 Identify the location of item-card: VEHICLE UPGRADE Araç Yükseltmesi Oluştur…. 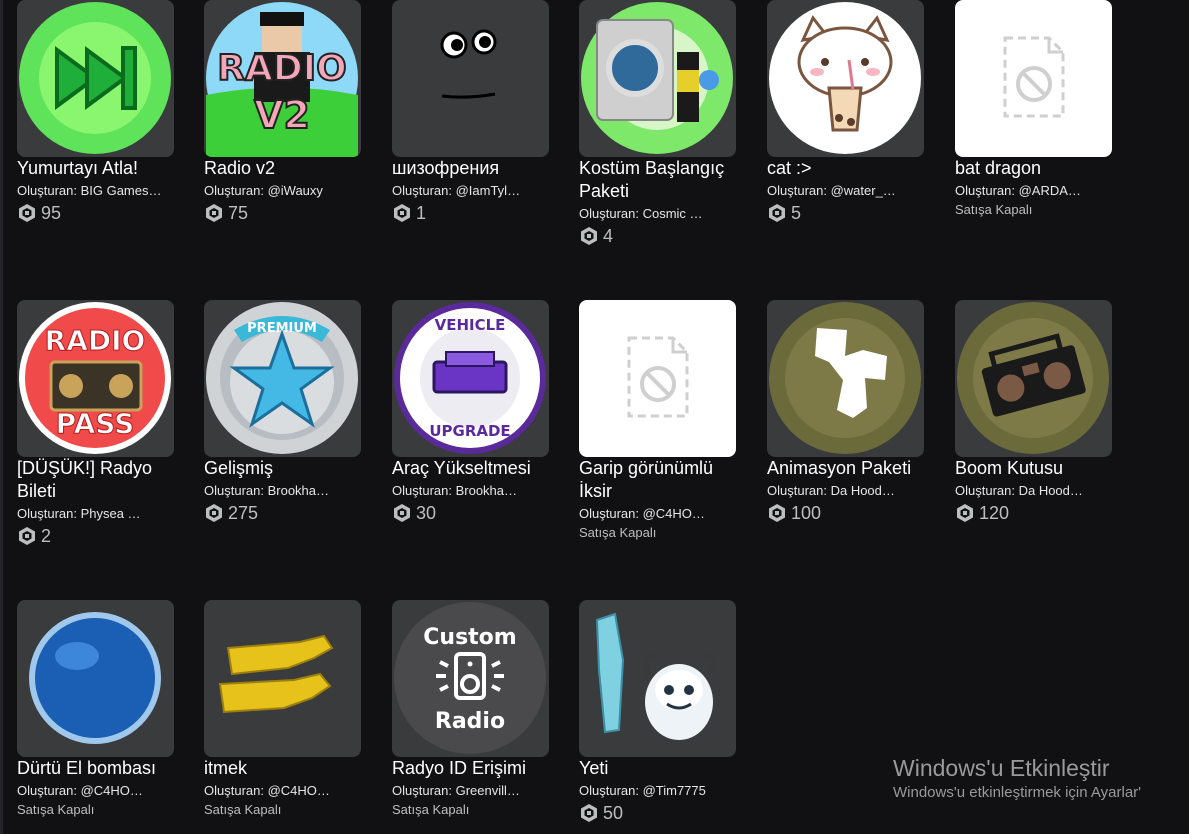
(472, 412).